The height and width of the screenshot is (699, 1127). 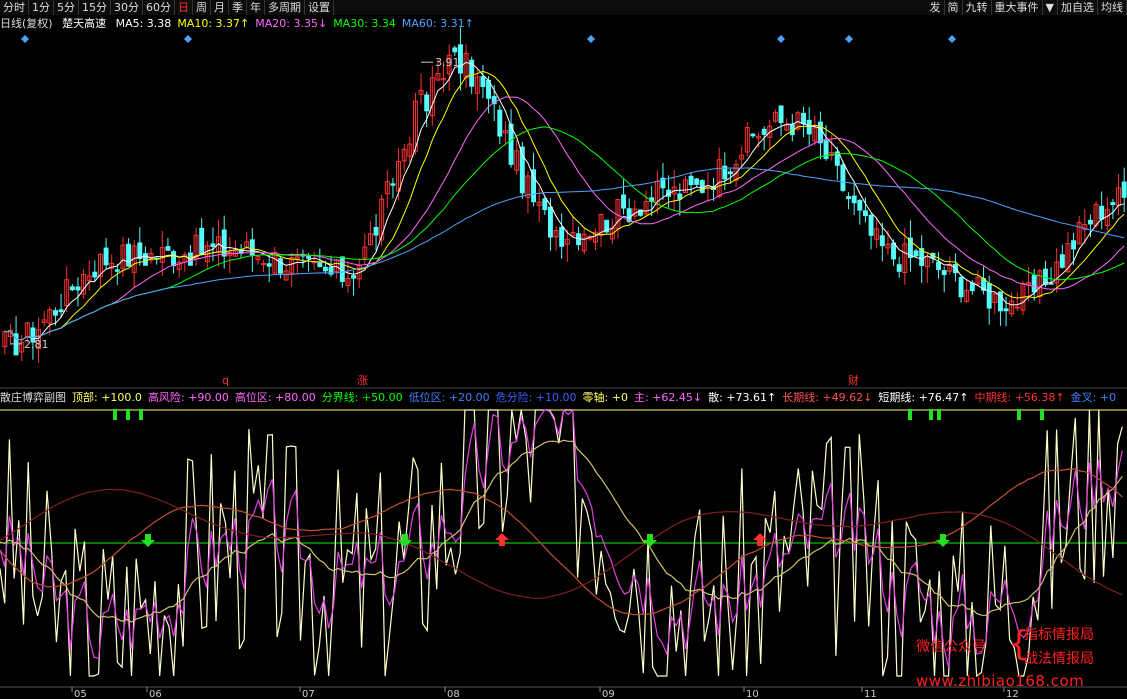 What do you see at coordinates (188, 397) in the screenshot?
I see `sub-legend-item: 高风险: +90.00` at bounding box center [188, 397].